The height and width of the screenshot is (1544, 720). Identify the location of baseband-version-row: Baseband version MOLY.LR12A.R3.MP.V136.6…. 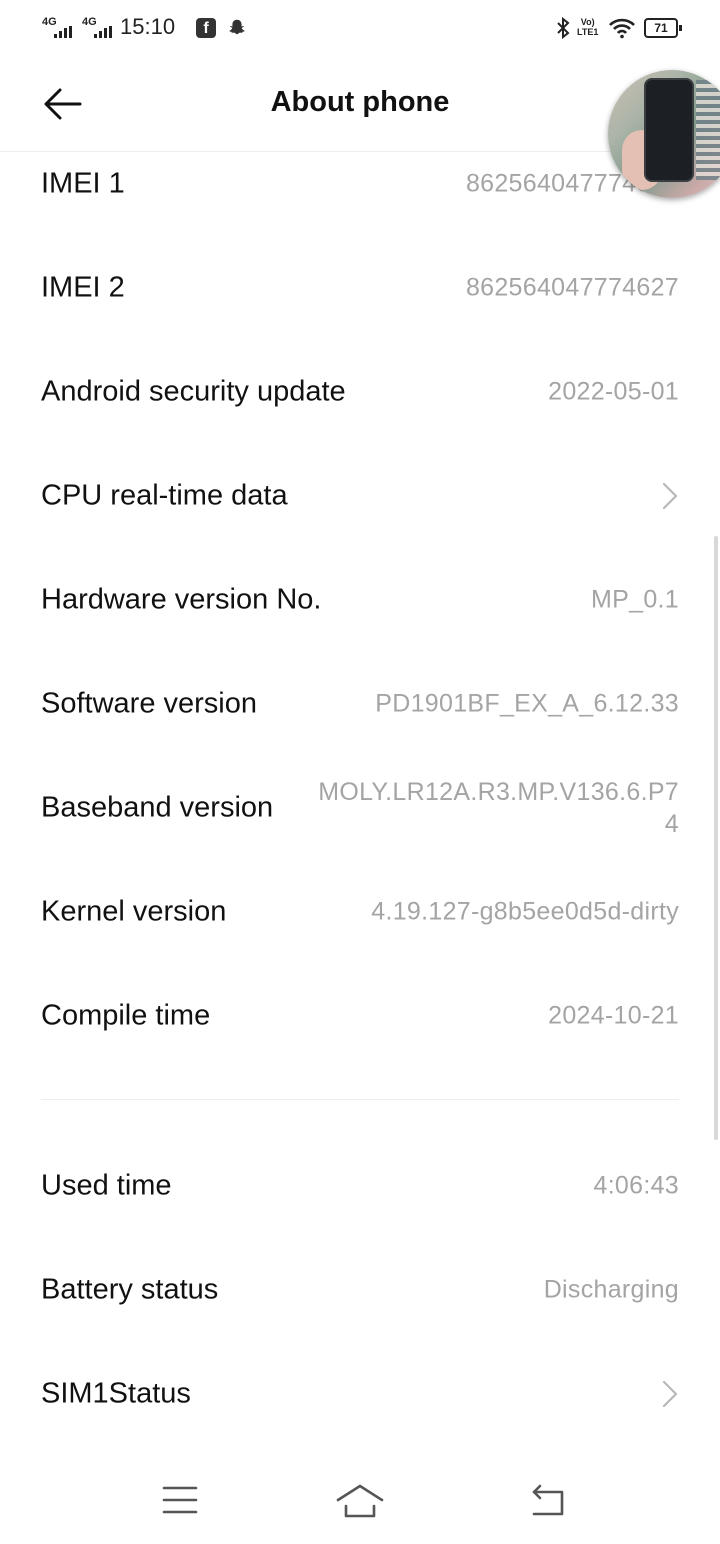
(360, 808).